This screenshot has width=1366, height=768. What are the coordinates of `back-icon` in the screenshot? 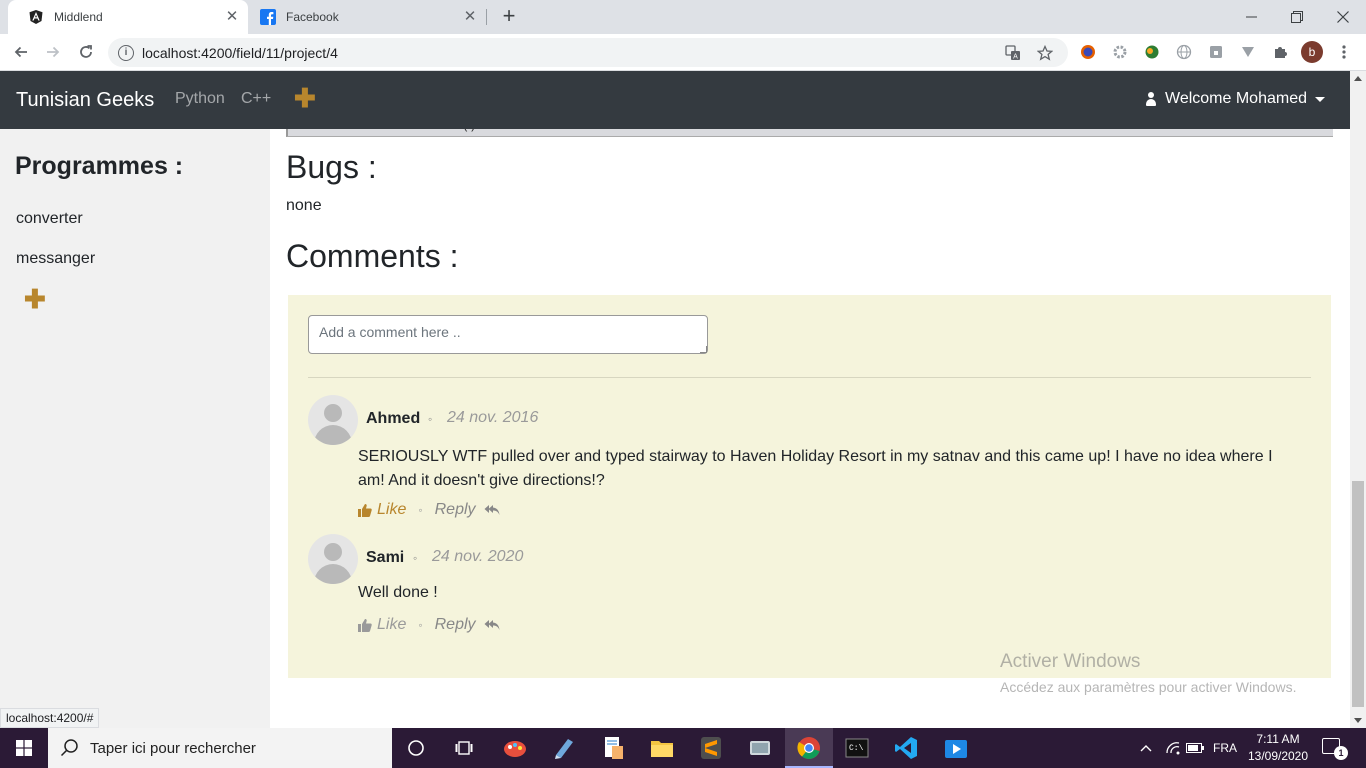 It's located at (21, 52).